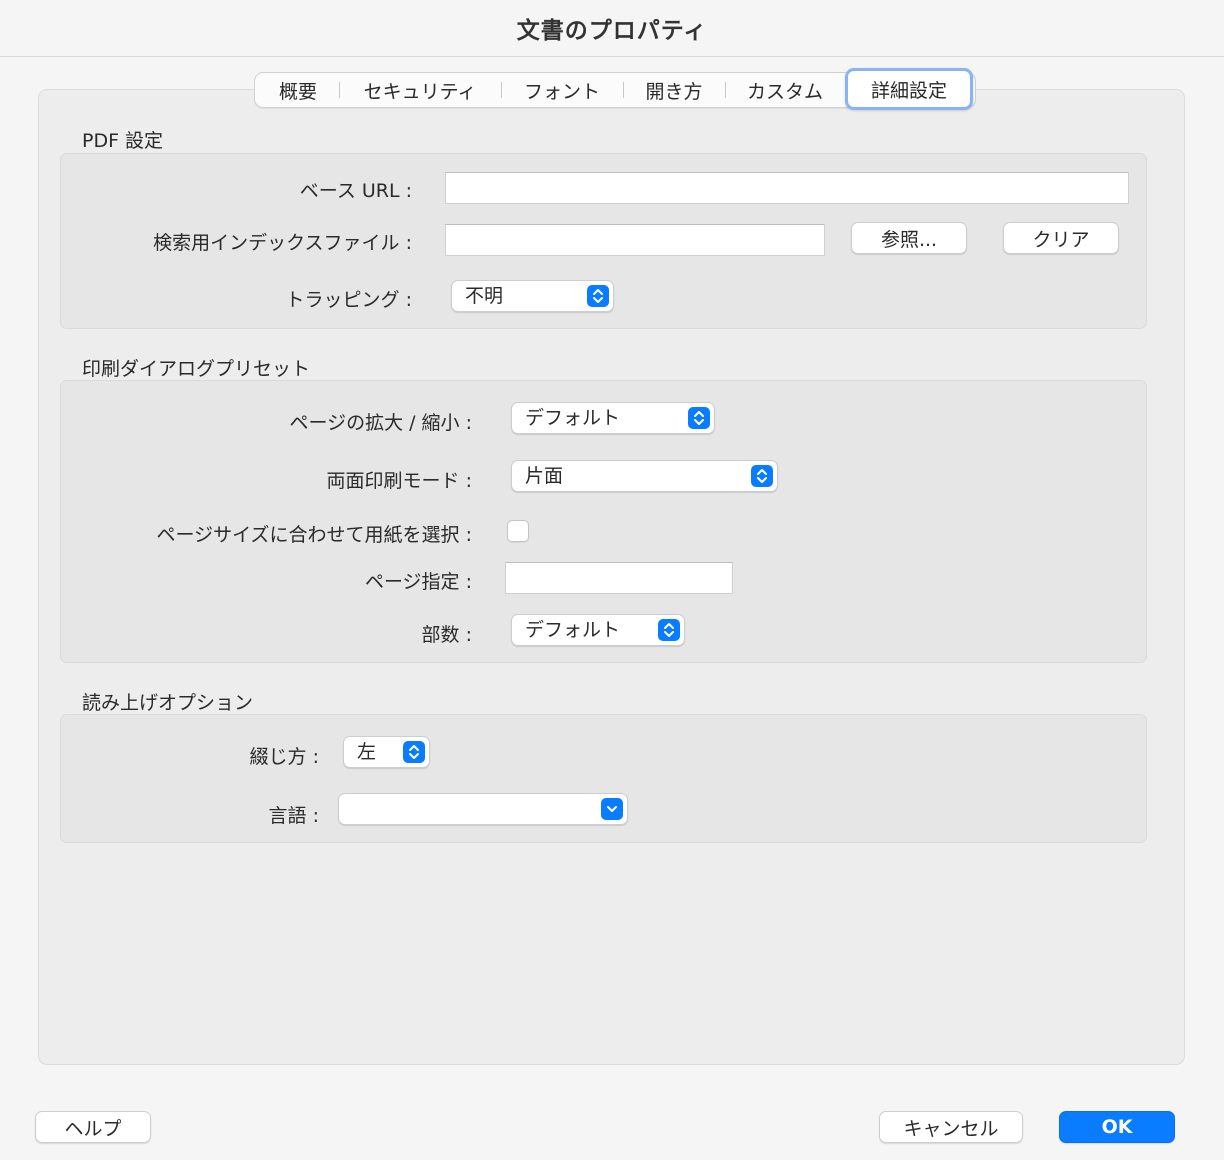 The image size is (1224, 1160). Describe the element at coordinates (168, 703) in the screenshot. I see `section-title-read-out: 読み上げオプション` at that location.